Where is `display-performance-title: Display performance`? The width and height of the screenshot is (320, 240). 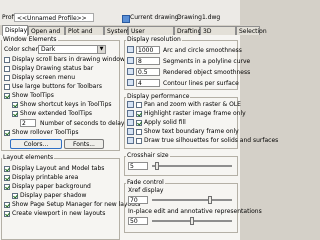 display-performance-title: Display performance is located at coordinates (158, 96).